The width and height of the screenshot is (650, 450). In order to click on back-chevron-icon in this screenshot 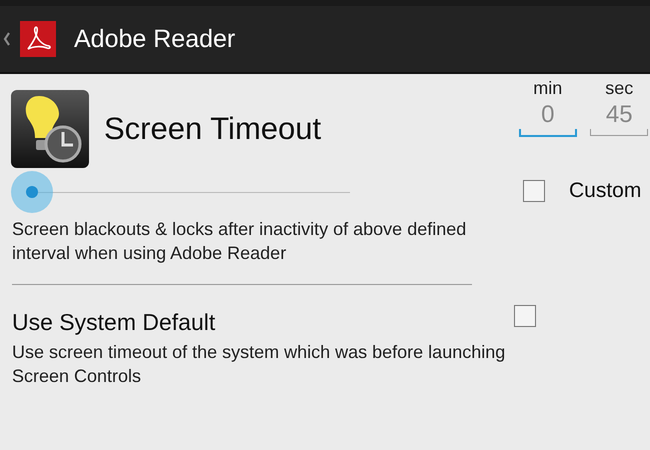, I will do `click(7, 39)`.